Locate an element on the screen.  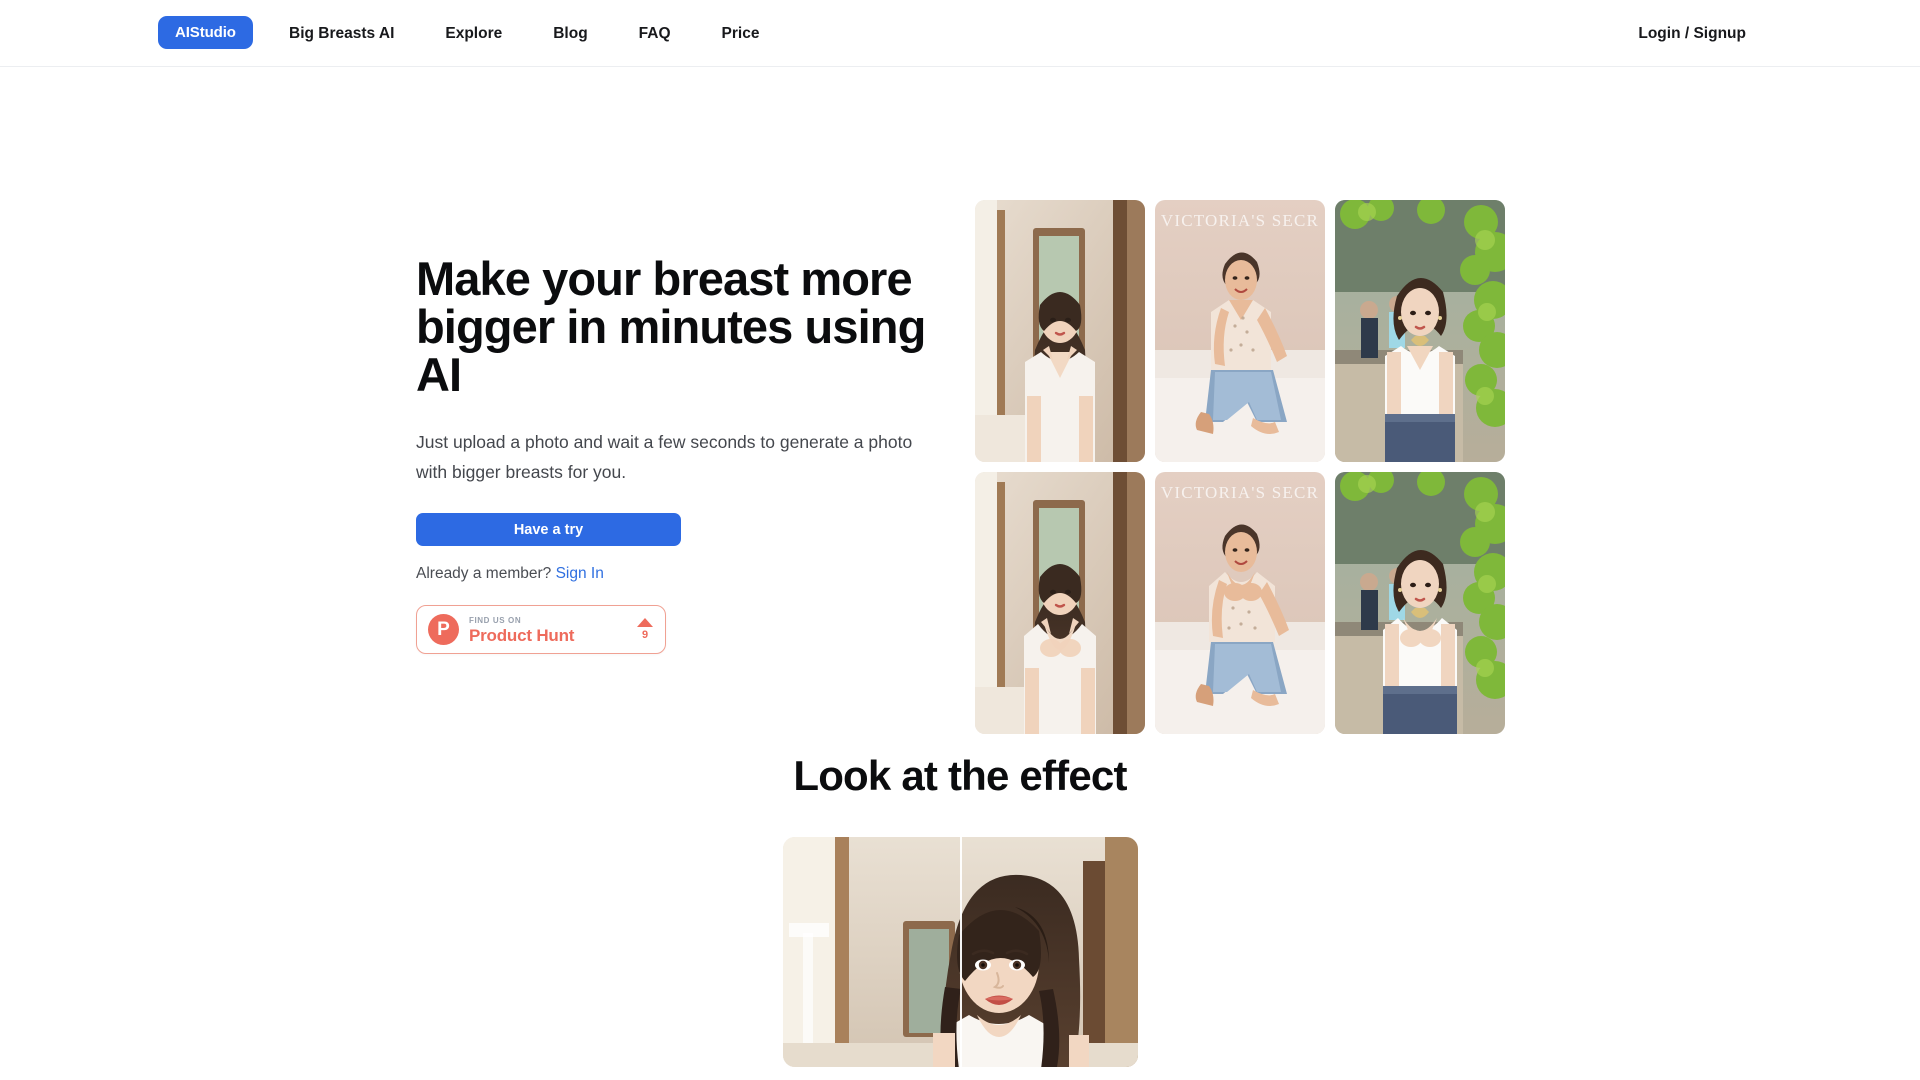
photo-street-after-icon is located at coordinates (1420, 603).